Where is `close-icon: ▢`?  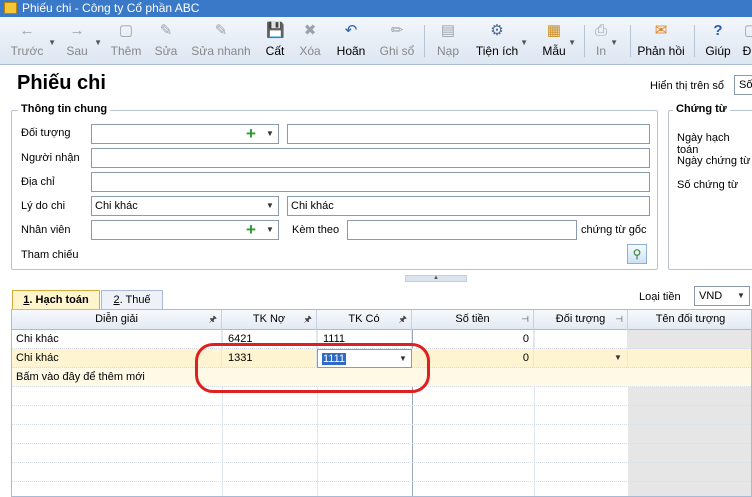 close-icon: ▢ is located at coordinates (747, 30).